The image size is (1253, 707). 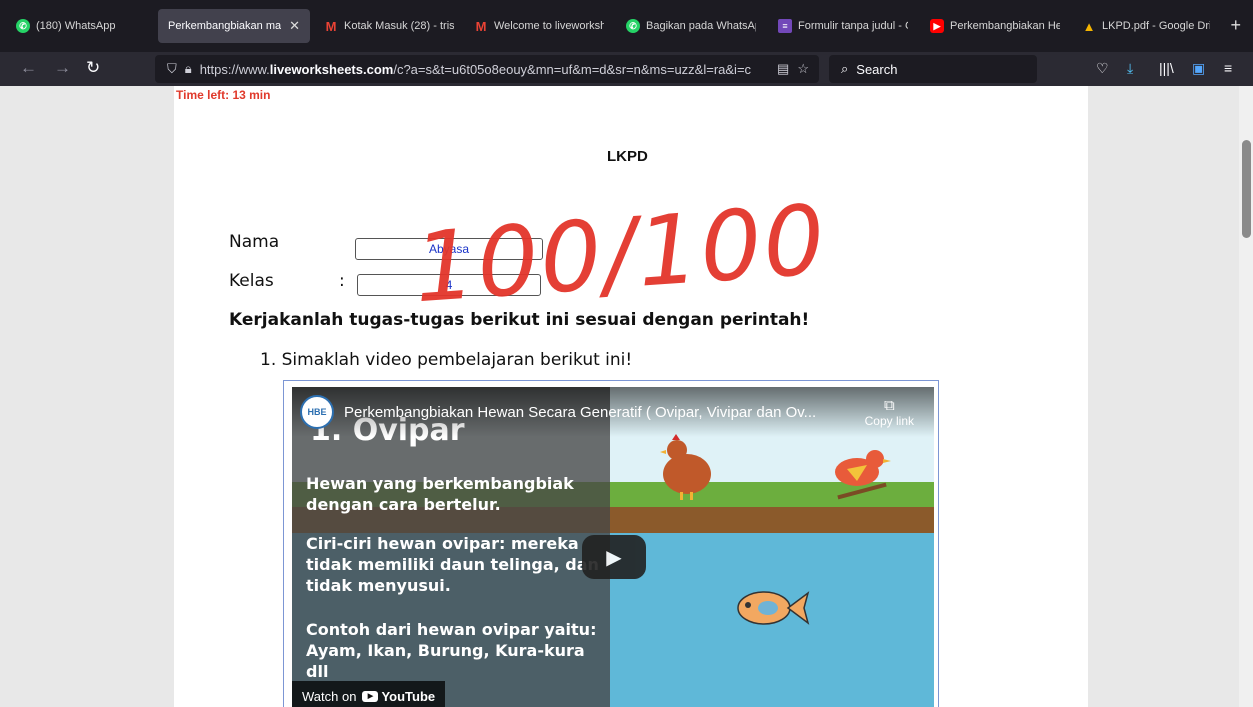 I want to click on name-label: Nama, so click(x=254, y=242).